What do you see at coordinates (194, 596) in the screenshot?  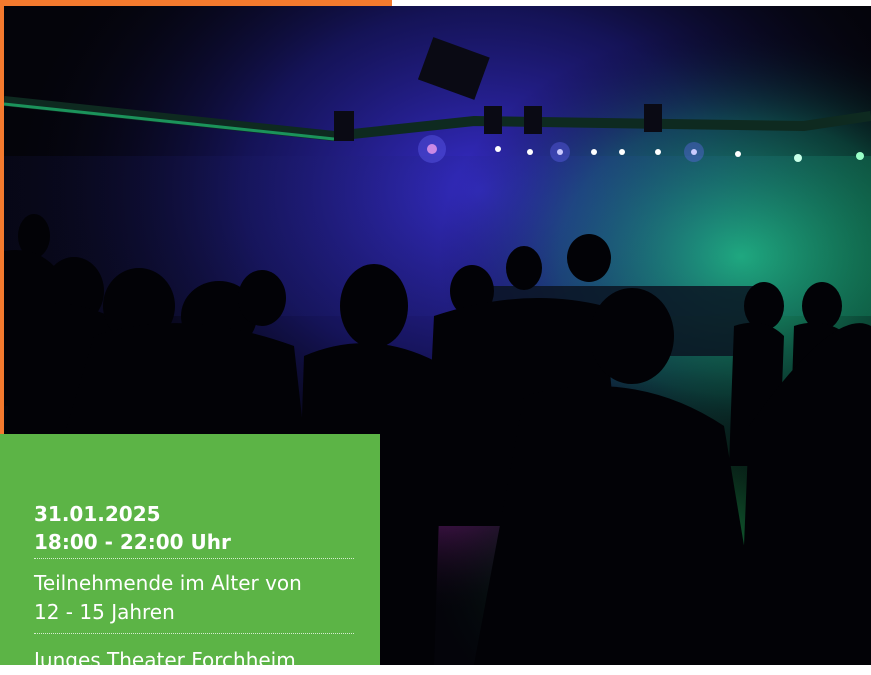 I see `participants-text: Teilnehmende im Alter von 12 - 15 Jahren` at bounding box center [194, 596].